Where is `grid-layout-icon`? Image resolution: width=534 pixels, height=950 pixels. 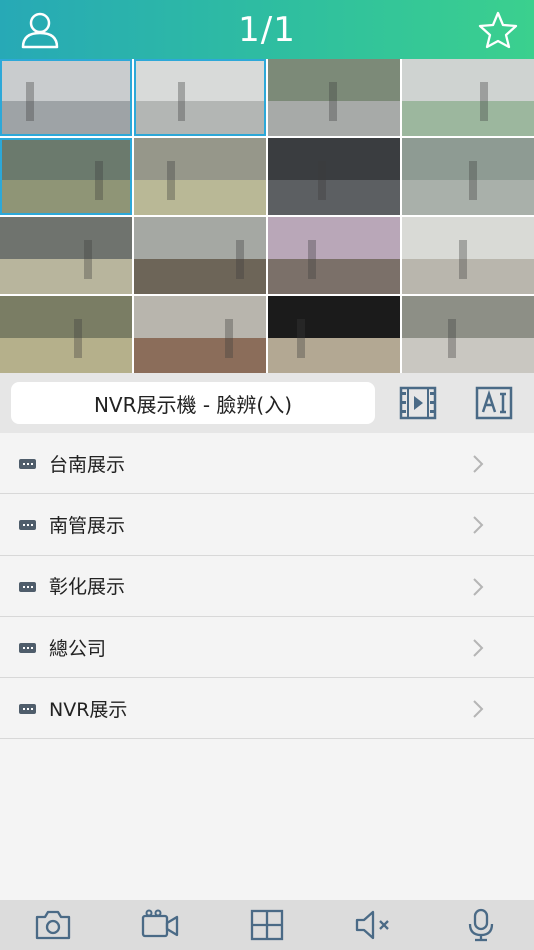
grid-layout-icon is located at coordinates (267, 925).